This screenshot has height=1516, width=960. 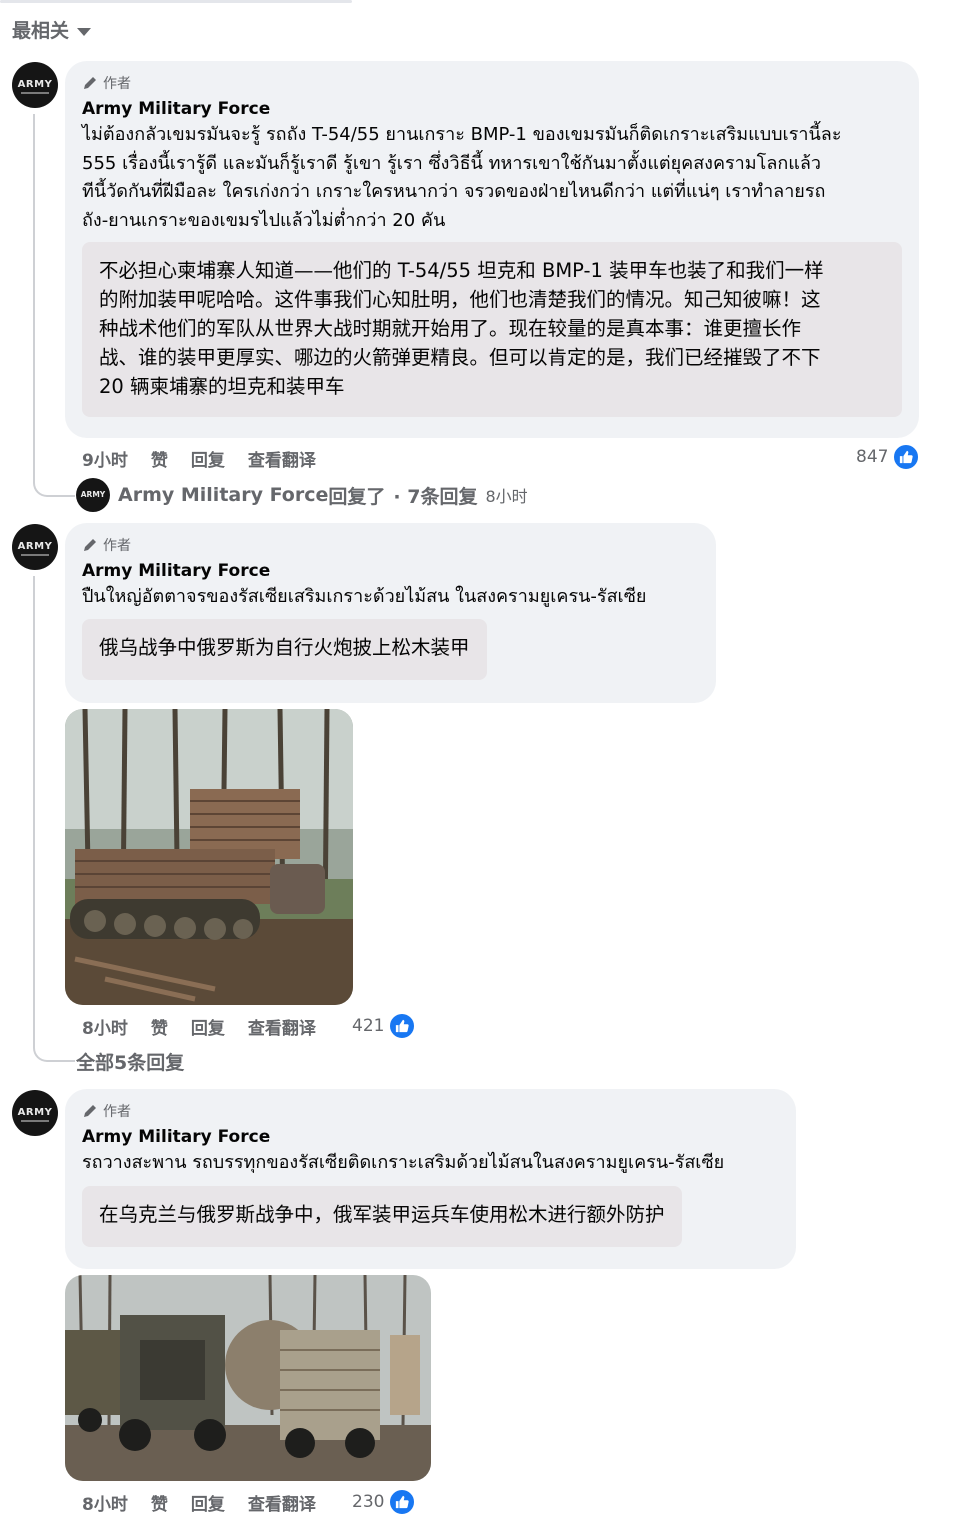 I want to click on reaction-count: 847, so click(x=888, y=457).